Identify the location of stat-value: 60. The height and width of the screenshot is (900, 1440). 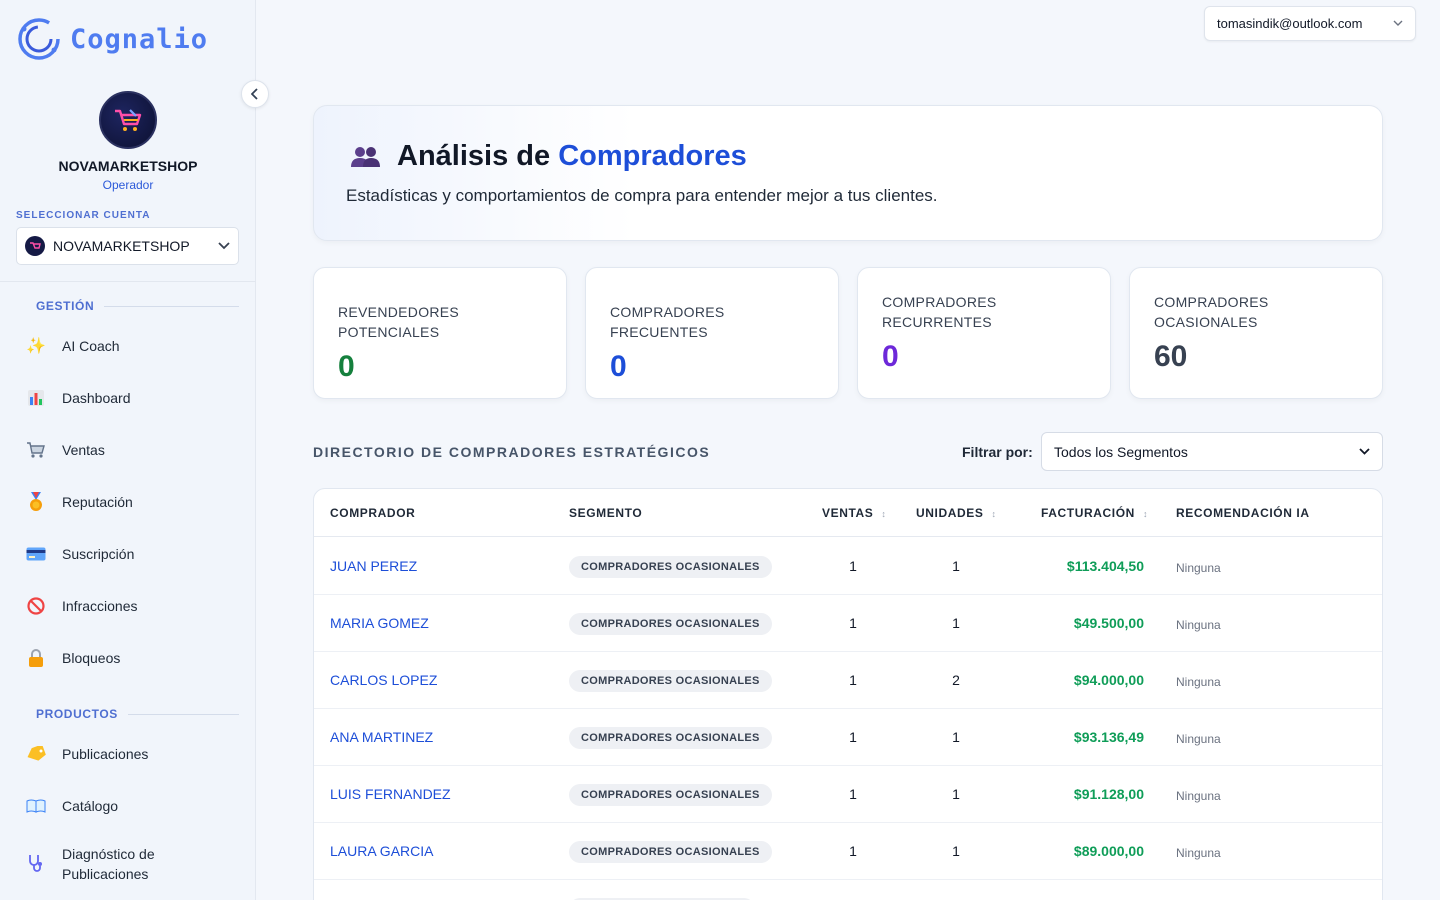
(1171, 356).